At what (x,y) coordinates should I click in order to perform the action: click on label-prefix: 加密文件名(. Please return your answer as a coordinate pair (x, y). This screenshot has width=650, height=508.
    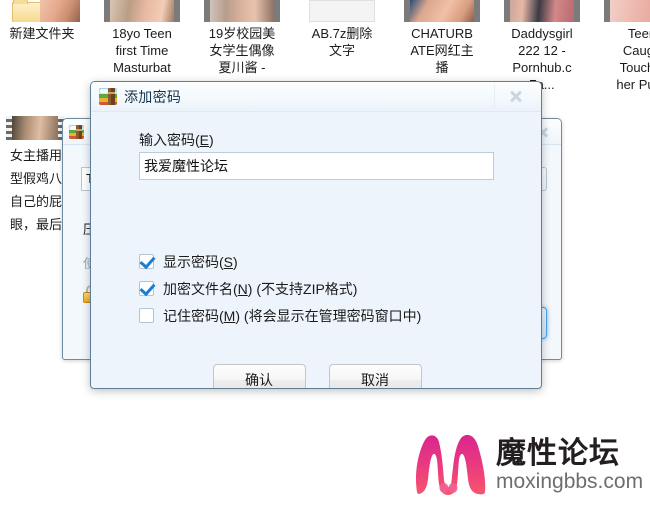
    Looking at the image, I should click on (200, 288).